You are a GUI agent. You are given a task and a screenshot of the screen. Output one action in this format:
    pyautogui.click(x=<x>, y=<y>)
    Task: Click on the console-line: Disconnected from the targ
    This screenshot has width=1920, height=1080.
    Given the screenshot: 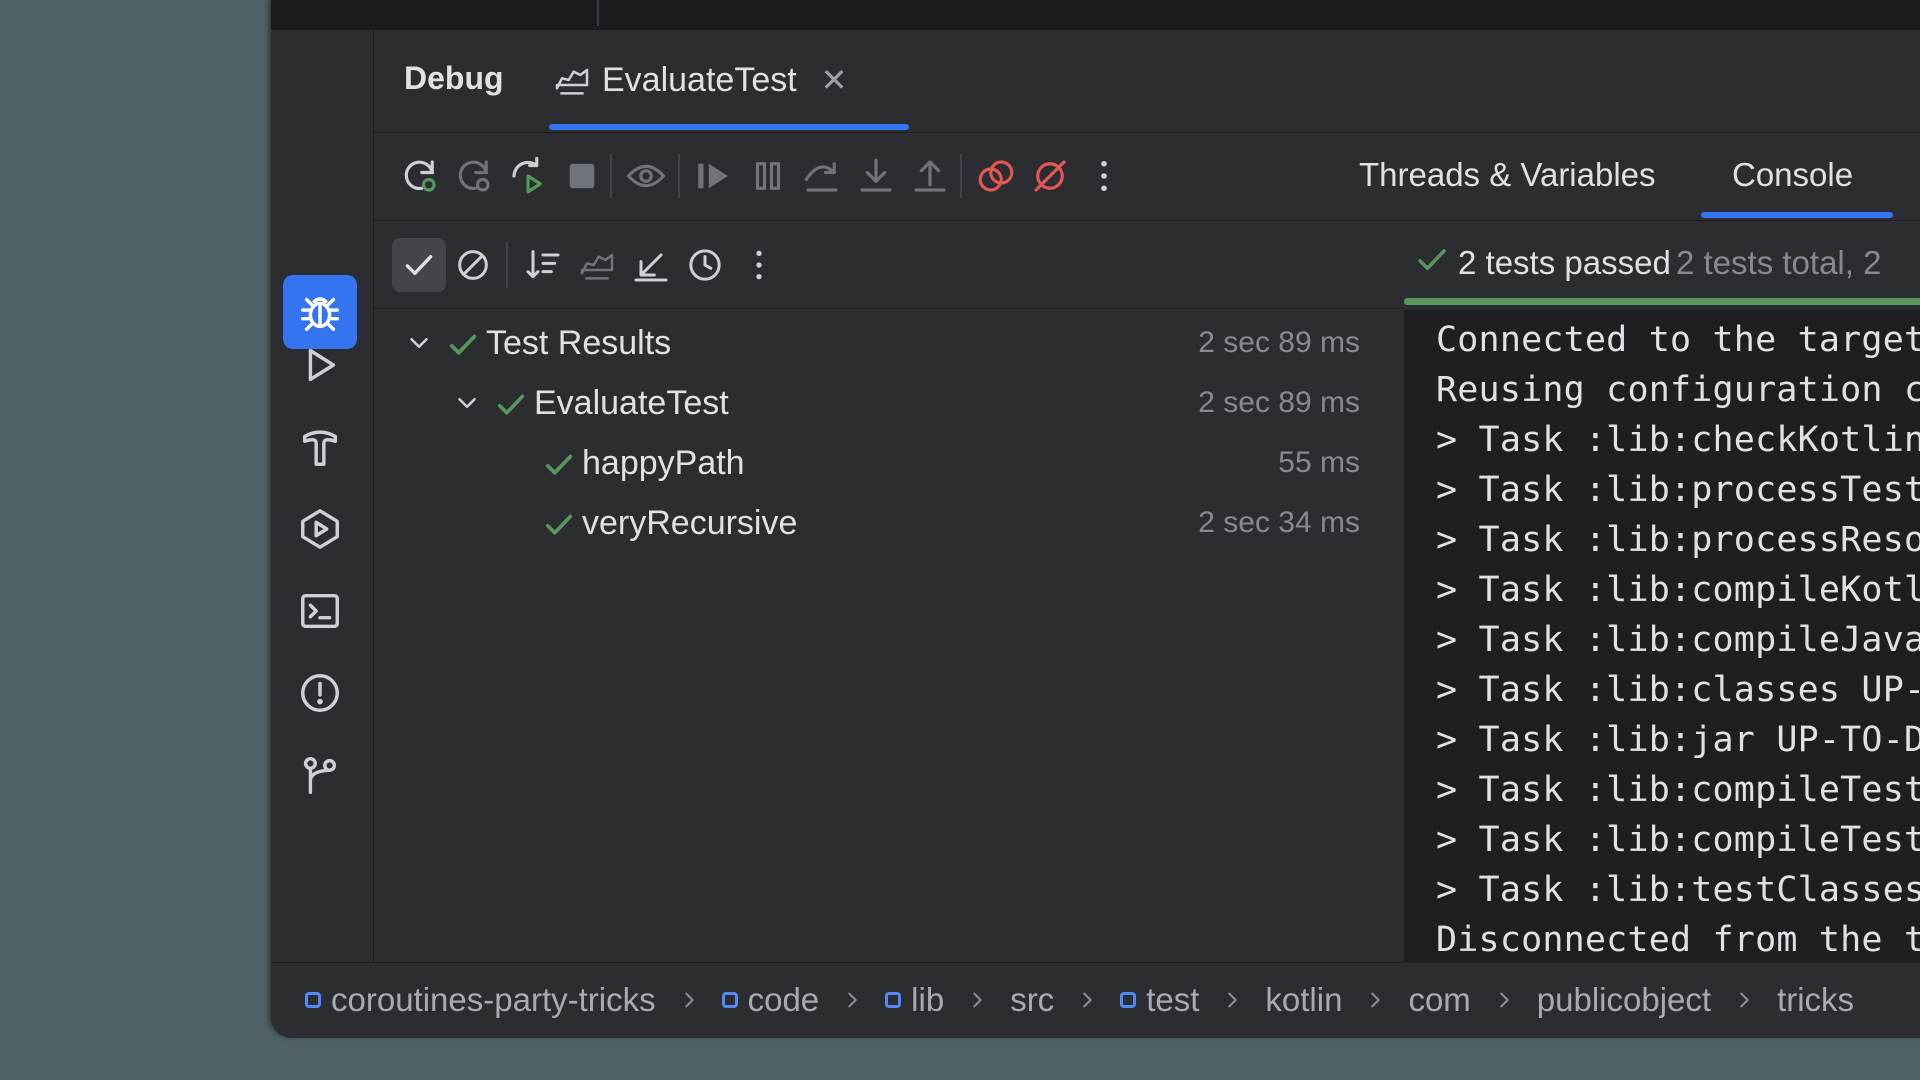 What is the action you would take?
    pyautogui.click(x=1678, y=940)
    